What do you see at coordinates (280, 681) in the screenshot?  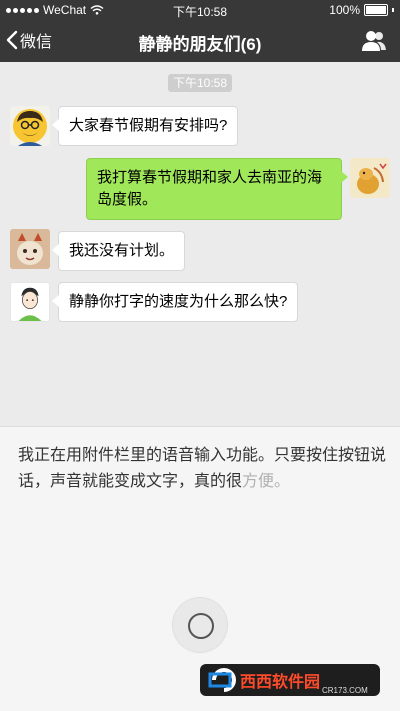 I see `watermark-brand: 西西软件园` at bounding box center [280, 681].